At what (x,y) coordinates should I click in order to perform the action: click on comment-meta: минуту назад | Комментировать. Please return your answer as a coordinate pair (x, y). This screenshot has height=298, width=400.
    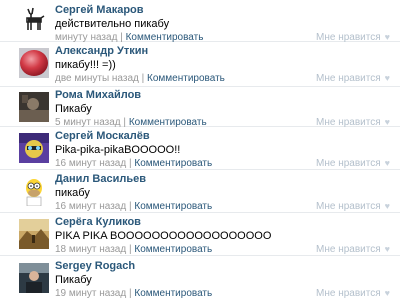
    Looking at the image, I should click on (129, 37).